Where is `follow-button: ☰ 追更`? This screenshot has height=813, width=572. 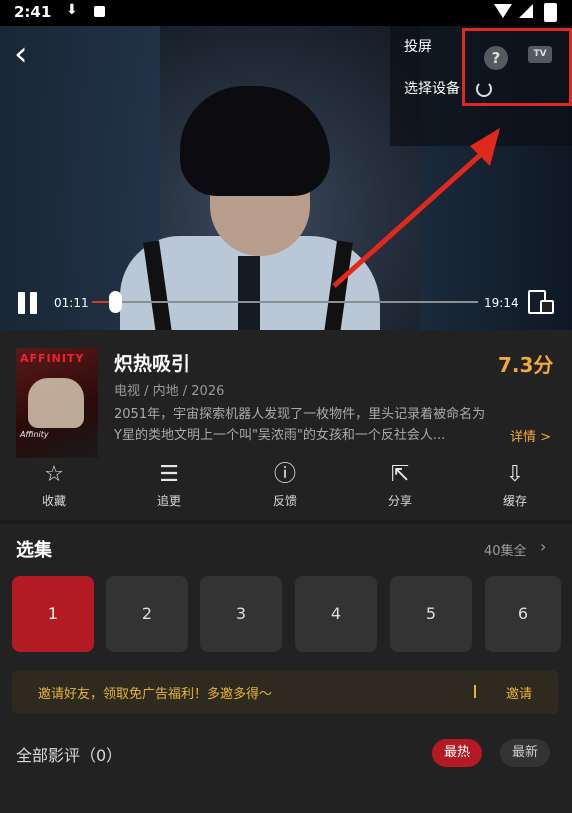
follow-button: ☰ 追更 is located at coordinates (169, 485).